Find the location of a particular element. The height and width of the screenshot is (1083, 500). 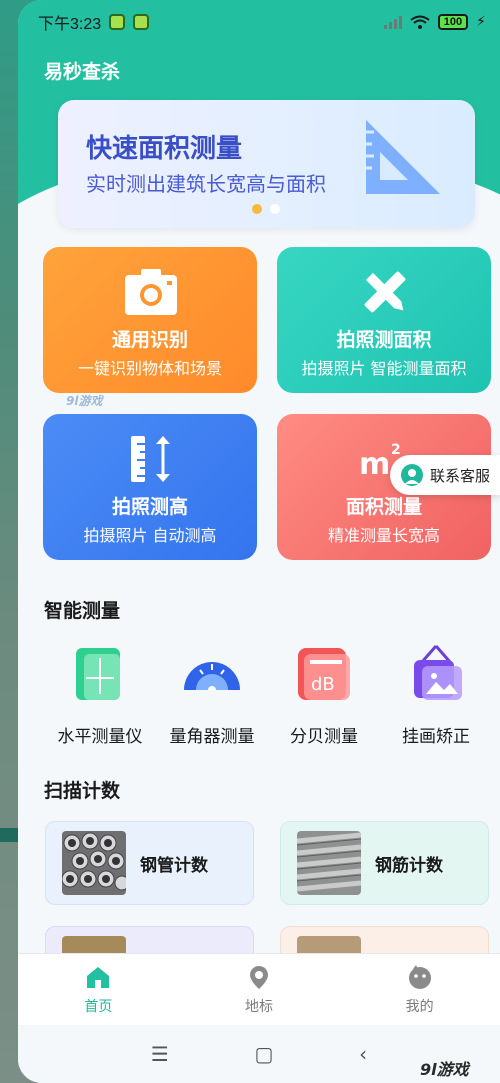

nav-label: 我的 is located at coordinates (419, 1007).